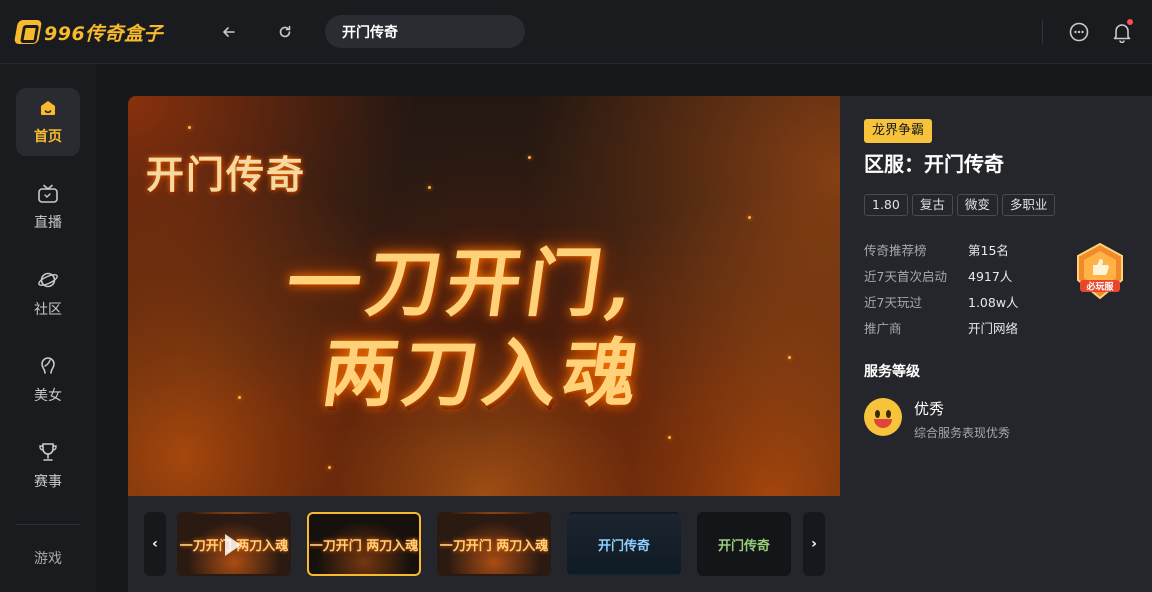 The width and height of the screenshot is (1152, 592). Describe the element at coordinates (1122, 32) in the screenshot. I see `notification-button` at that location.